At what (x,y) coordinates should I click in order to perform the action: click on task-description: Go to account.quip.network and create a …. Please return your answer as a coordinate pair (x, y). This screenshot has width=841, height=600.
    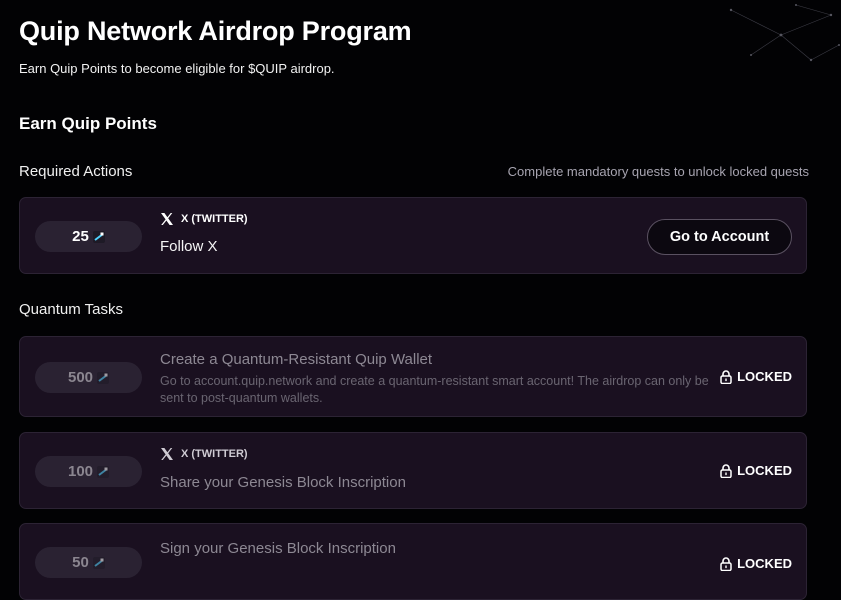
    Looking at the image, I should click on (434, 389).